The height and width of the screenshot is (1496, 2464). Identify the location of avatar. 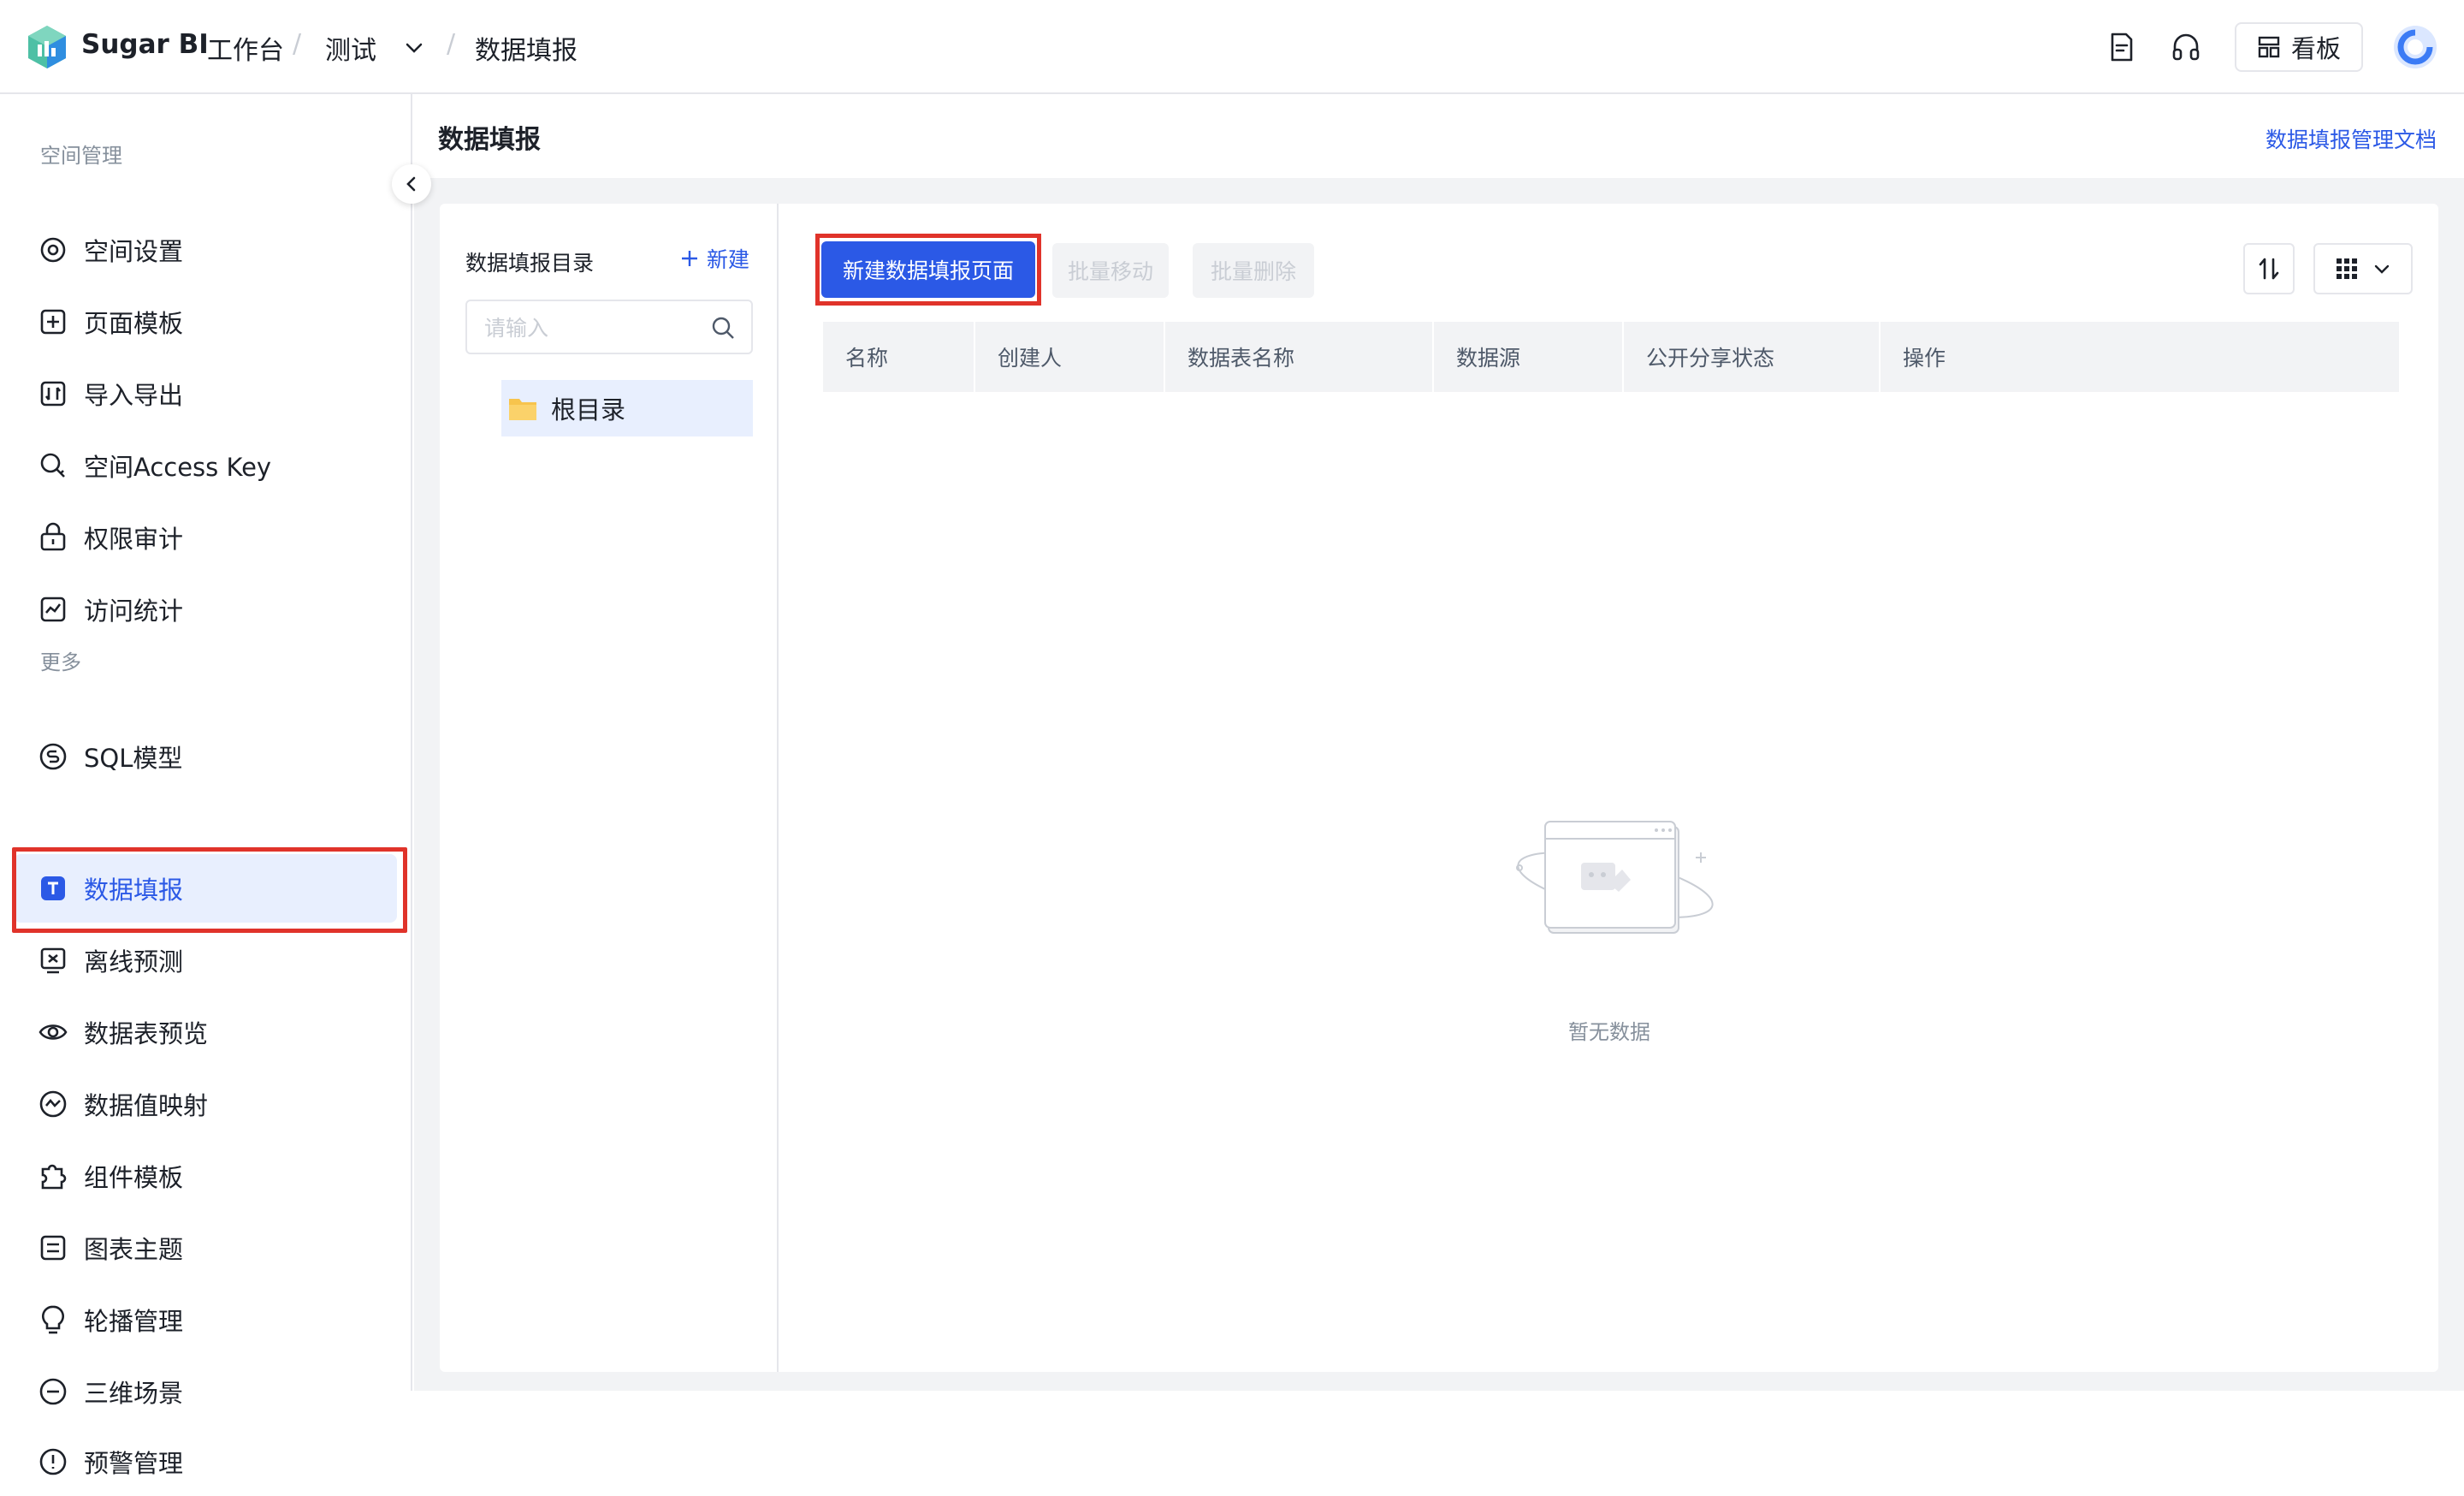
(2415, 47).